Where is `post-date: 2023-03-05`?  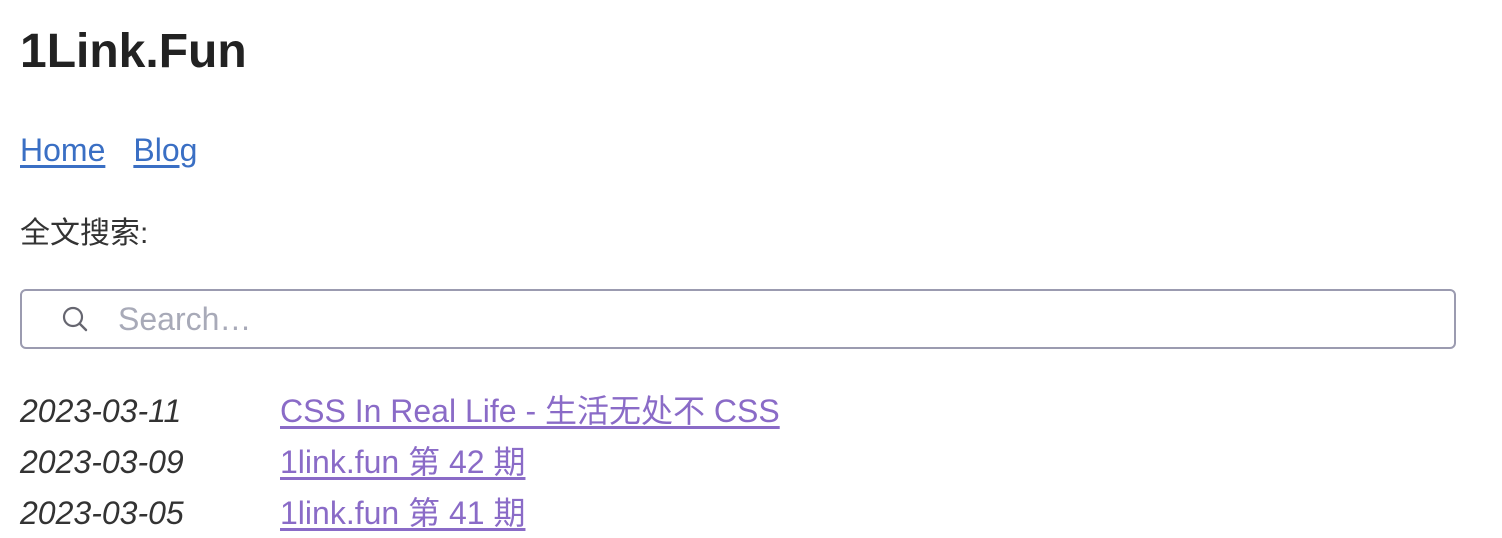 post-date: 2023-03-05 is located at coordinates (102, 513).